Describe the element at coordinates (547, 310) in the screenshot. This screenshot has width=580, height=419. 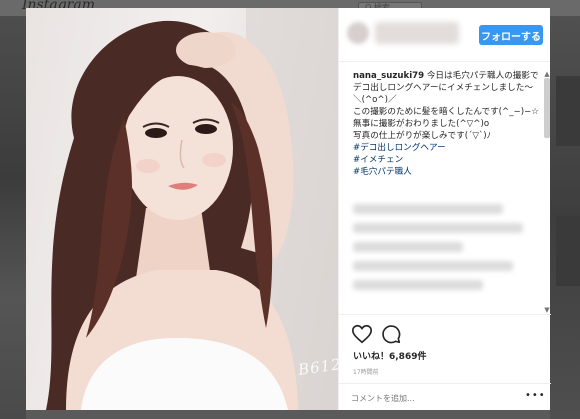
I see `scroll-down-arrow-icon: ▼` at that location.